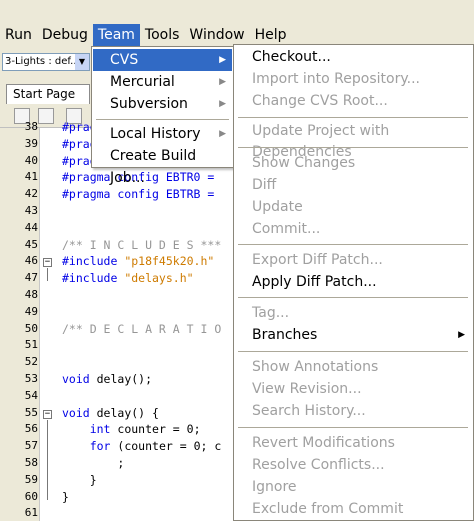  I want to click on line-number: 60, so click(31, 496).